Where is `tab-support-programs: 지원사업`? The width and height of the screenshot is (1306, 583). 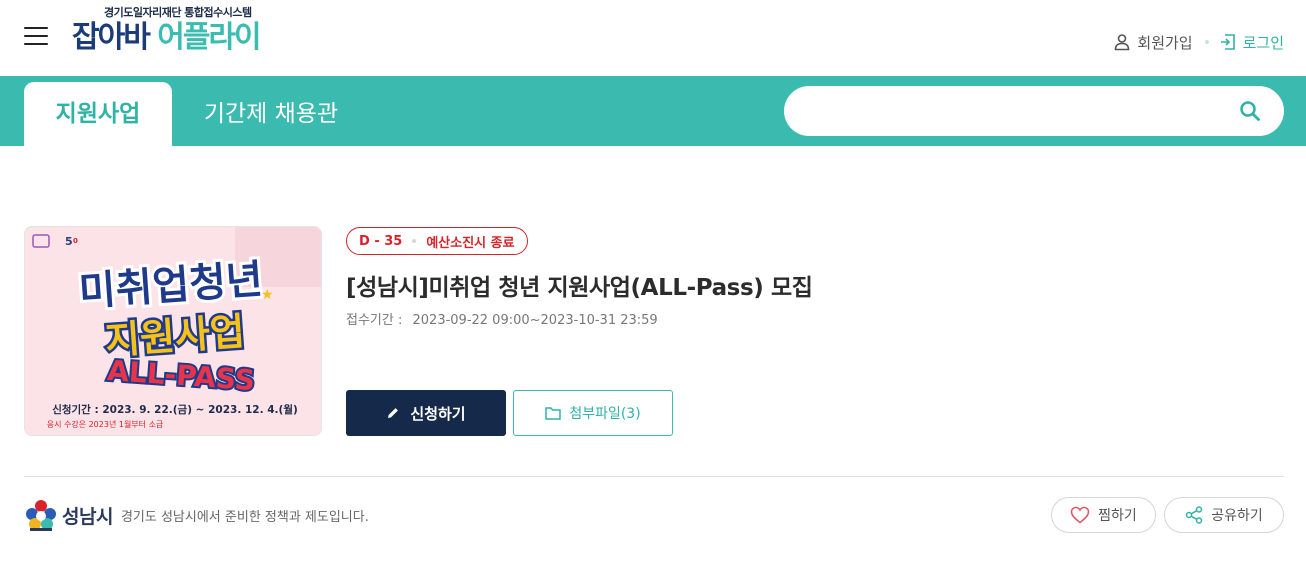
tab-support-programs: 지원사업 is located at coordinates (98, 114).